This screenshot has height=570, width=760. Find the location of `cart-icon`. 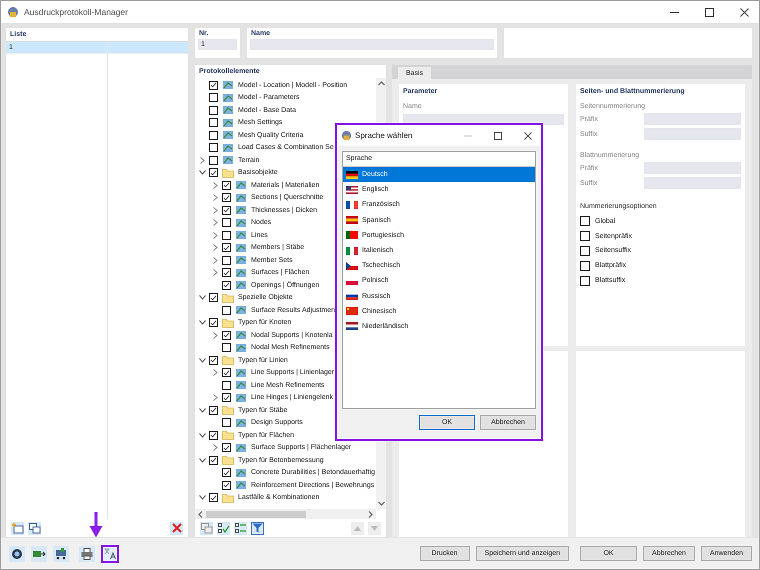

cart-icon is located at coordinates (61, 554).